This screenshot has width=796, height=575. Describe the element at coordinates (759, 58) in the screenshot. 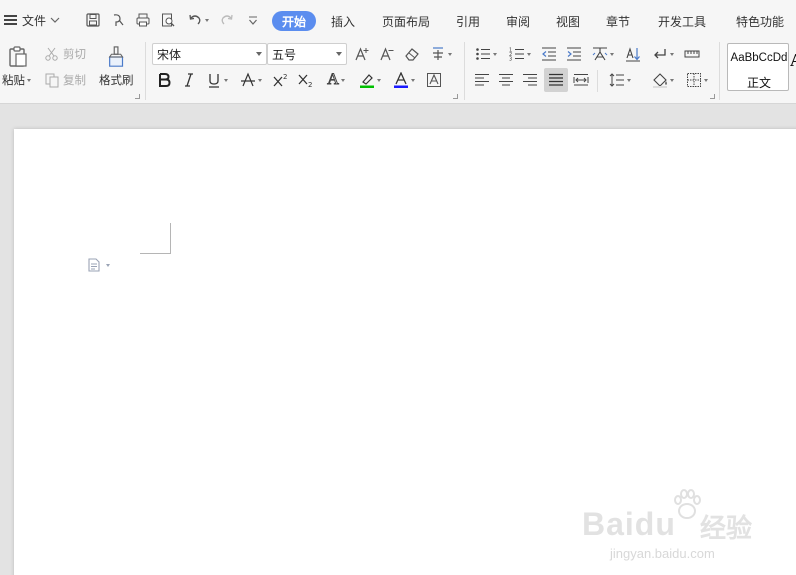

I see `style-sample-text: AaBbCcDd` at that location.